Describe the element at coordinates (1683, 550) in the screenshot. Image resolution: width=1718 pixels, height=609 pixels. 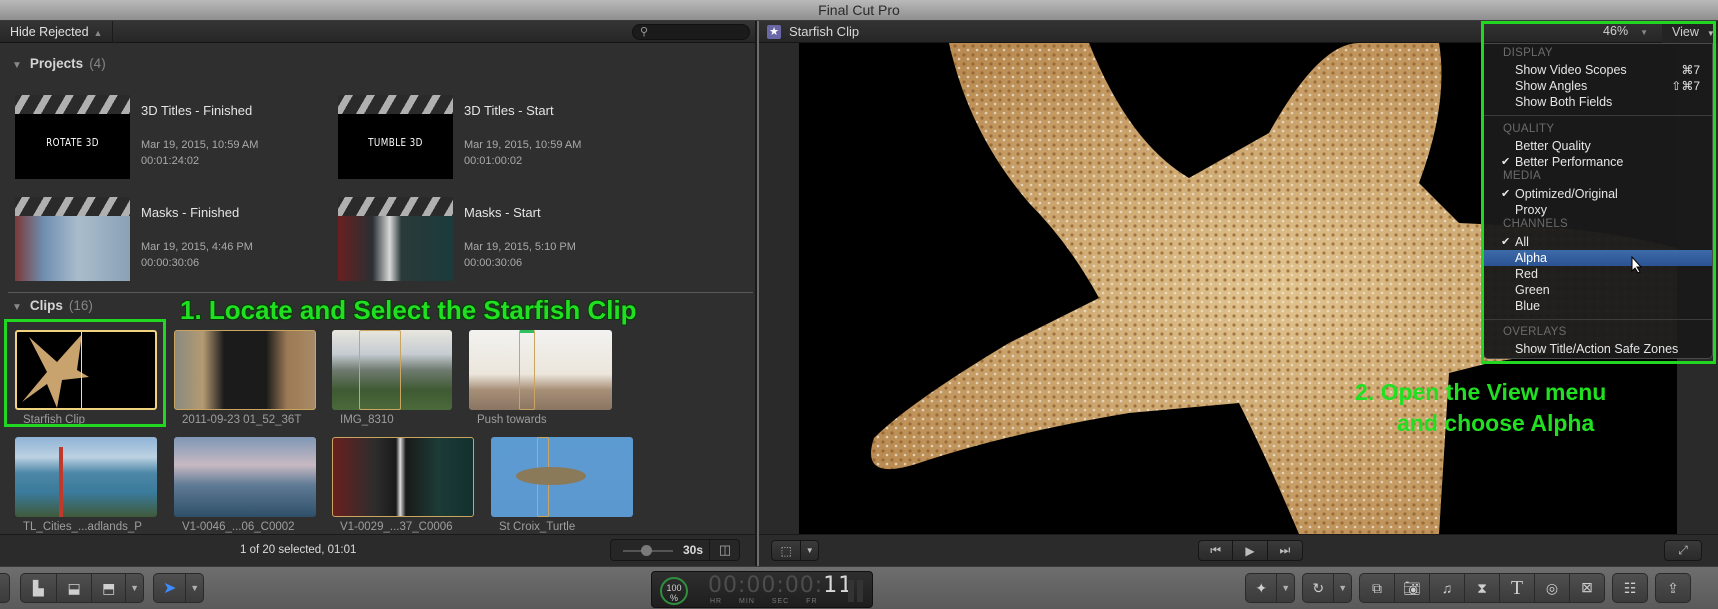
I see `fullscreen-icon: ⤢` at that location.